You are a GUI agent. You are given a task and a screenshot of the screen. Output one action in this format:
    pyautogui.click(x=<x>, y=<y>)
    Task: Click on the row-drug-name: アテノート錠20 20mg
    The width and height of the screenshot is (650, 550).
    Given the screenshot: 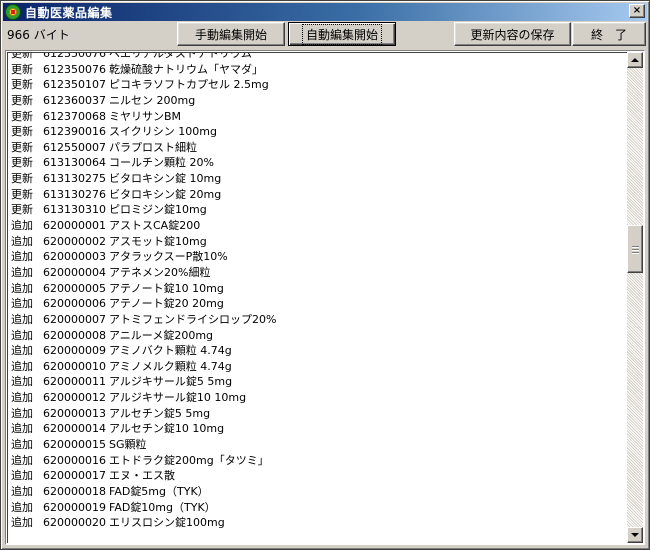 What is the action you would take?
    pyautogui.click(x=166, y=304)
    